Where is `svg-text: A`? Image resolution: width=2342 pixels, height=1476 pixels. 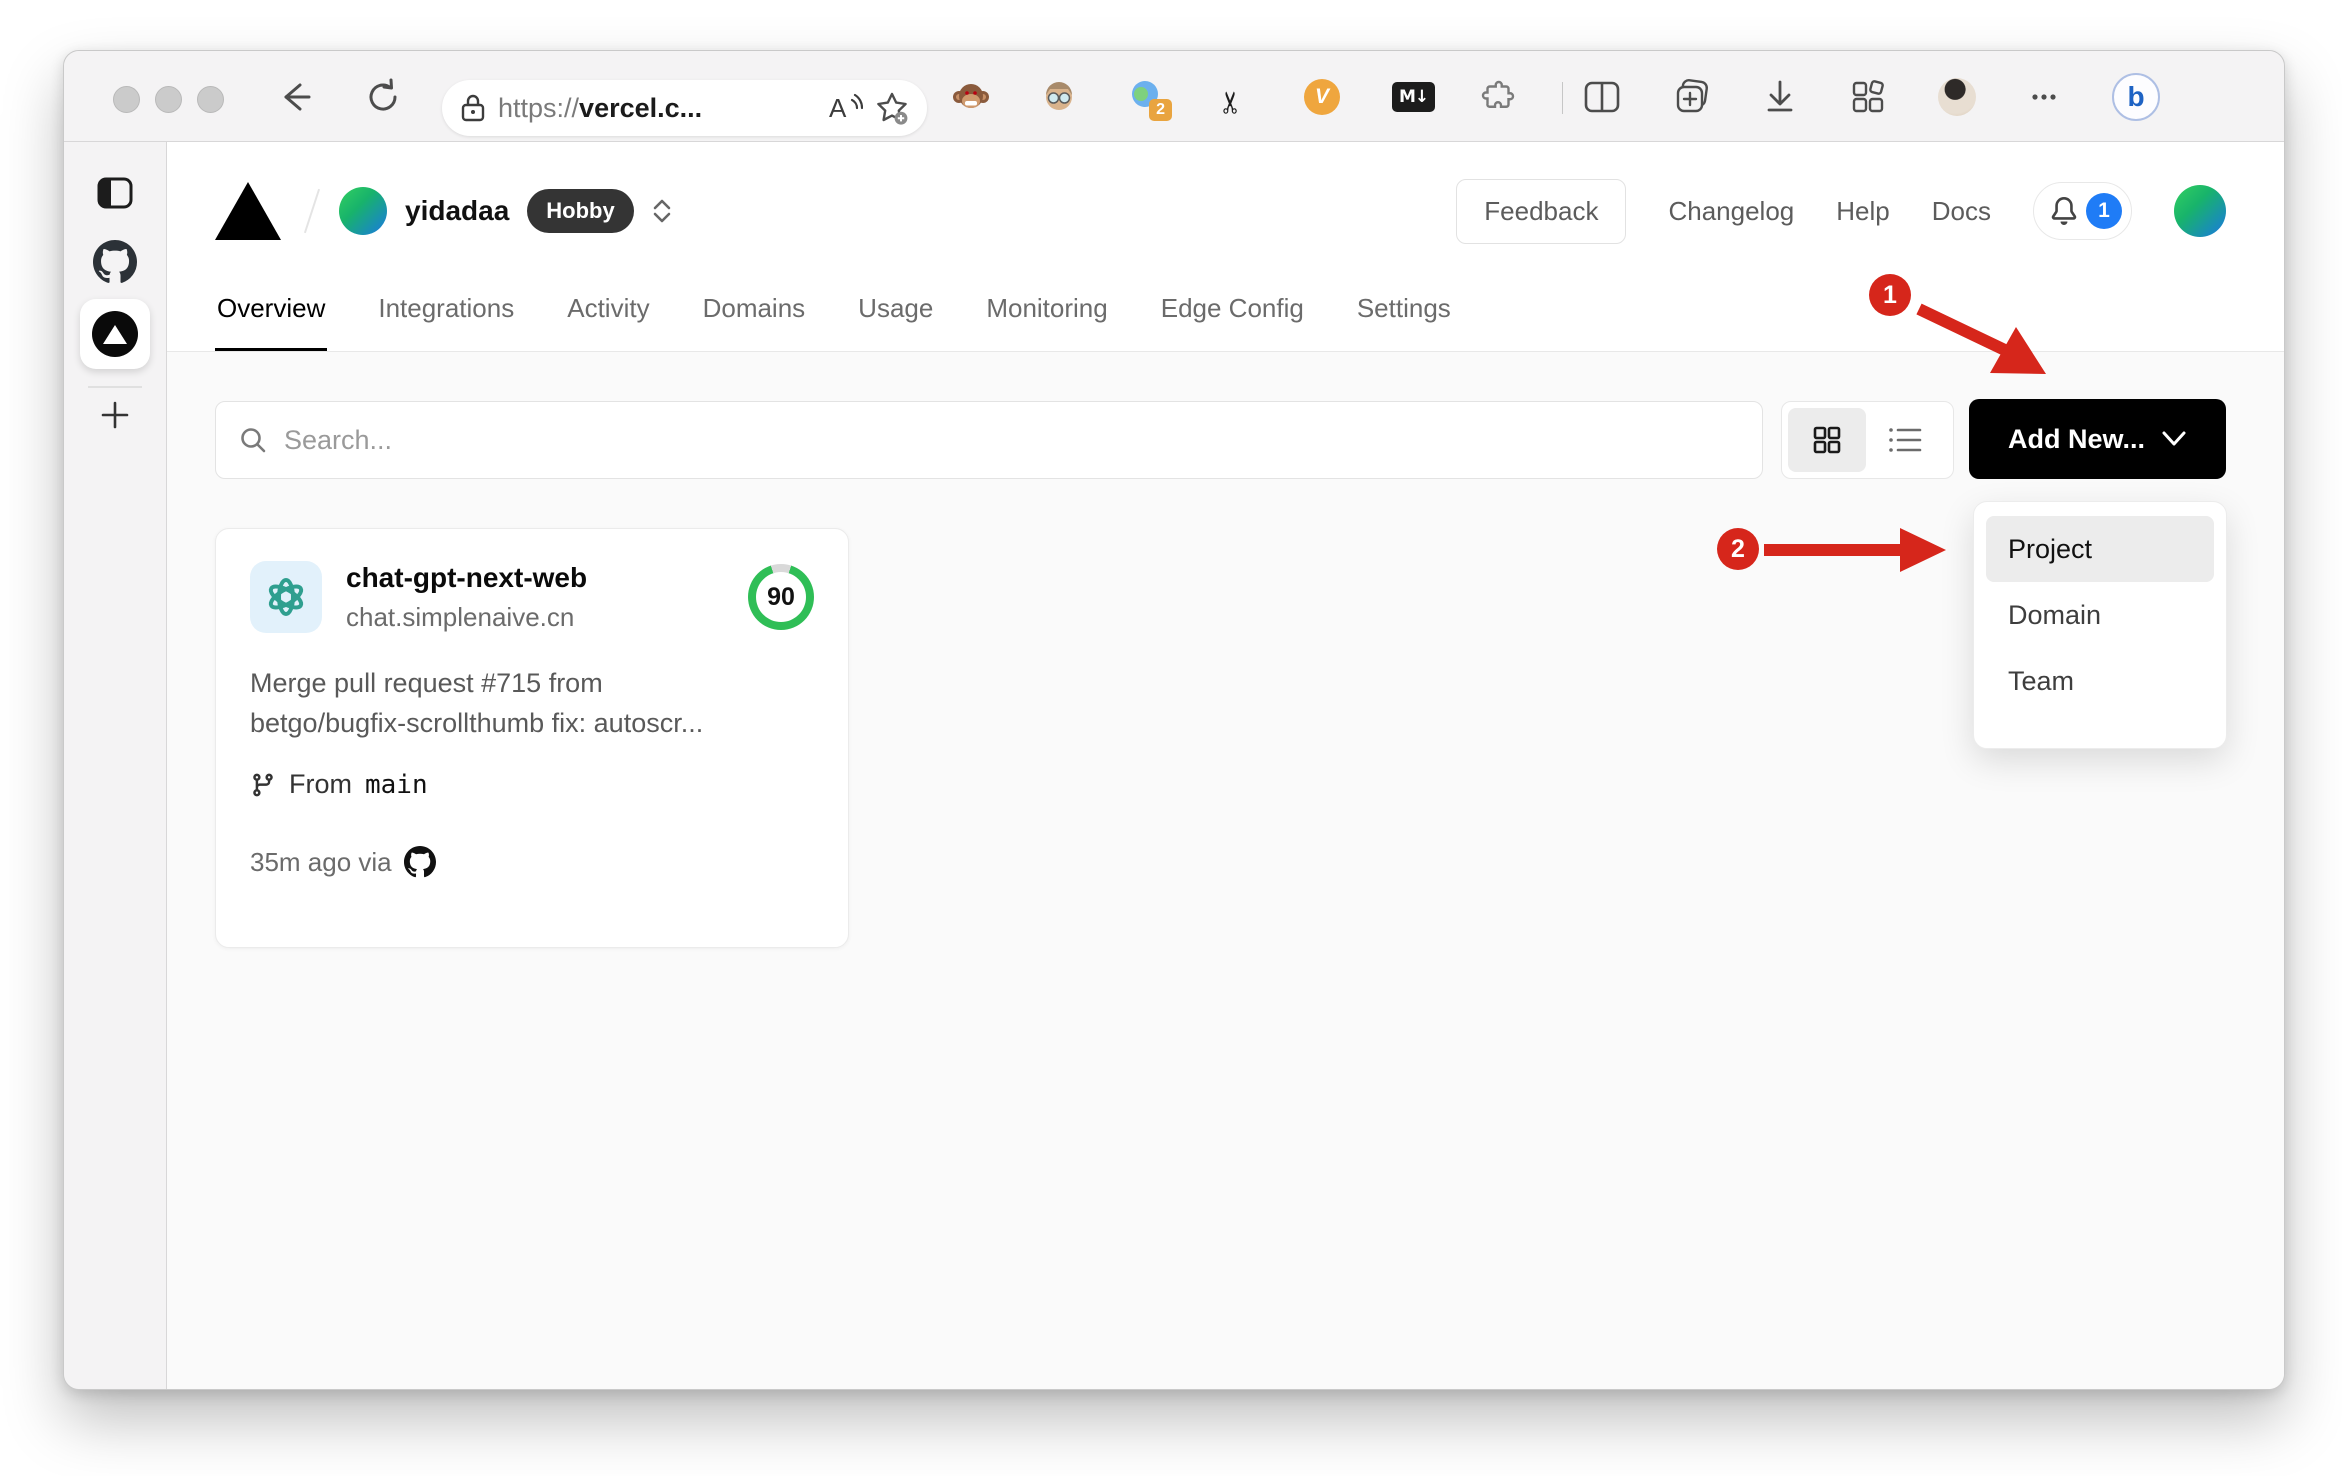 svg-text: A is located at coordinates (838, 108).